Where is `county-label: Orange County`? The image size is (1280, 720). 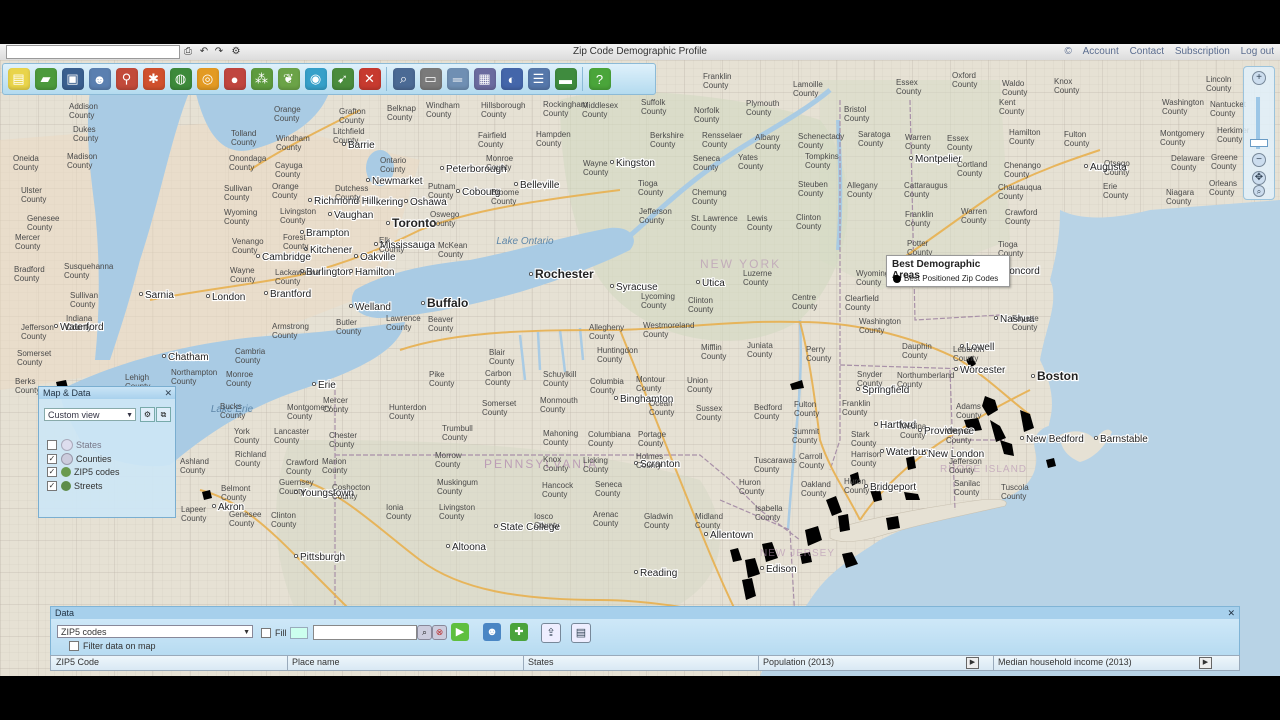
county-label: Orange County is located at coordinates (285, 191).